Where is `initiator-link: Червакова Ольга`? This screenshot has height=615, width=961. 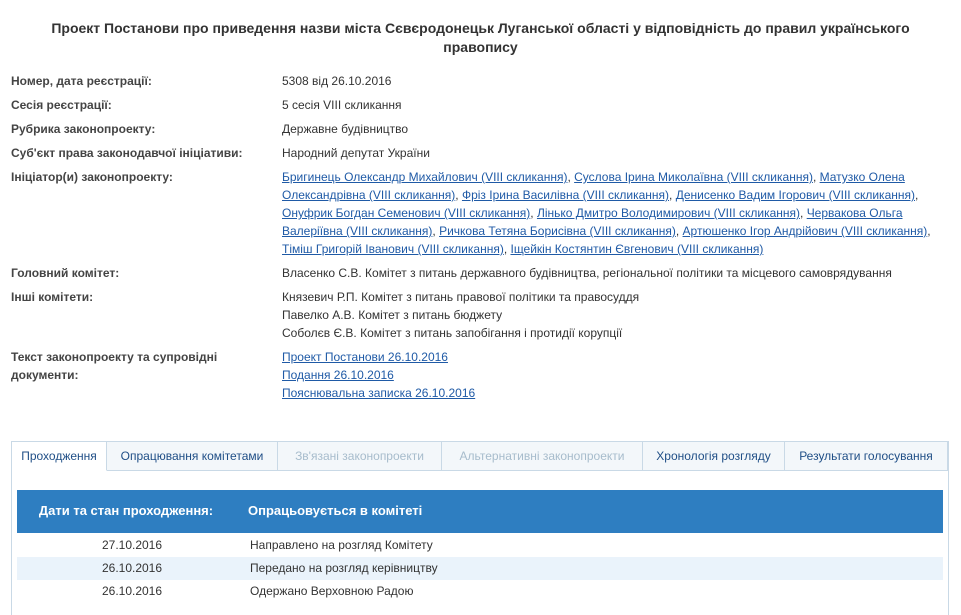 initiator-link: Червакова Ольга is located at coordinates (855, 213).